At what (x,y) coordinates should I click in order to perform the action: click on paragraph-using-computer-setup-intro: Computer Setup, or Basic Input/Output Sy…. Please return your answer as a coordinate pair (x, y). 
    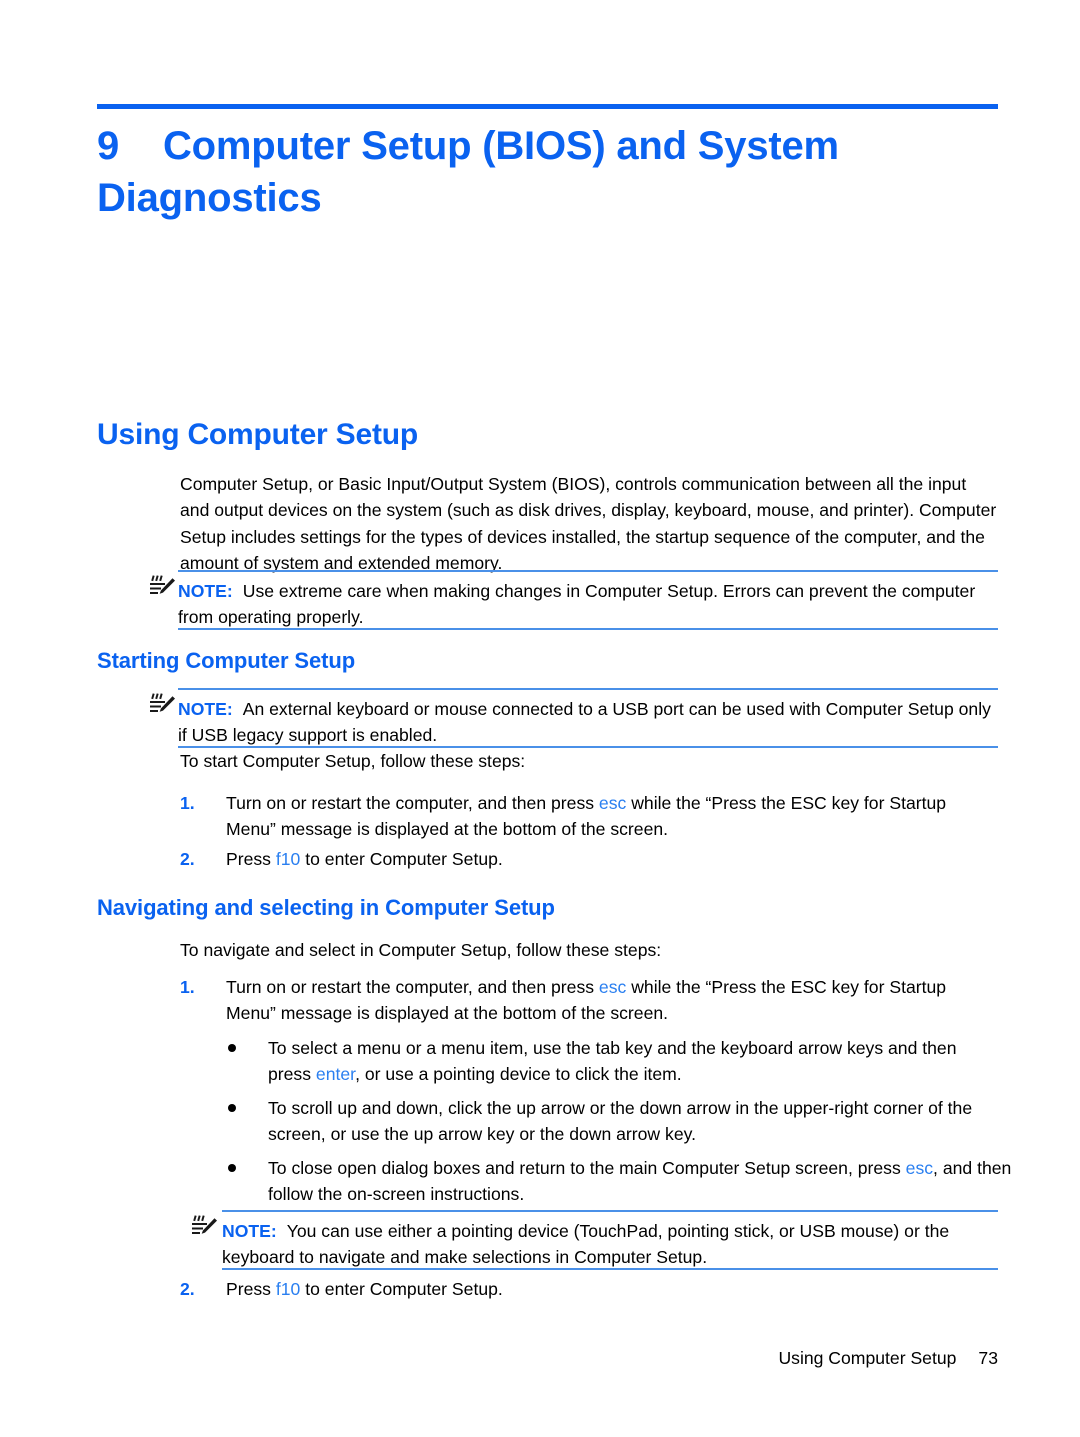
    Looking at the image, I should click on (588, 524).